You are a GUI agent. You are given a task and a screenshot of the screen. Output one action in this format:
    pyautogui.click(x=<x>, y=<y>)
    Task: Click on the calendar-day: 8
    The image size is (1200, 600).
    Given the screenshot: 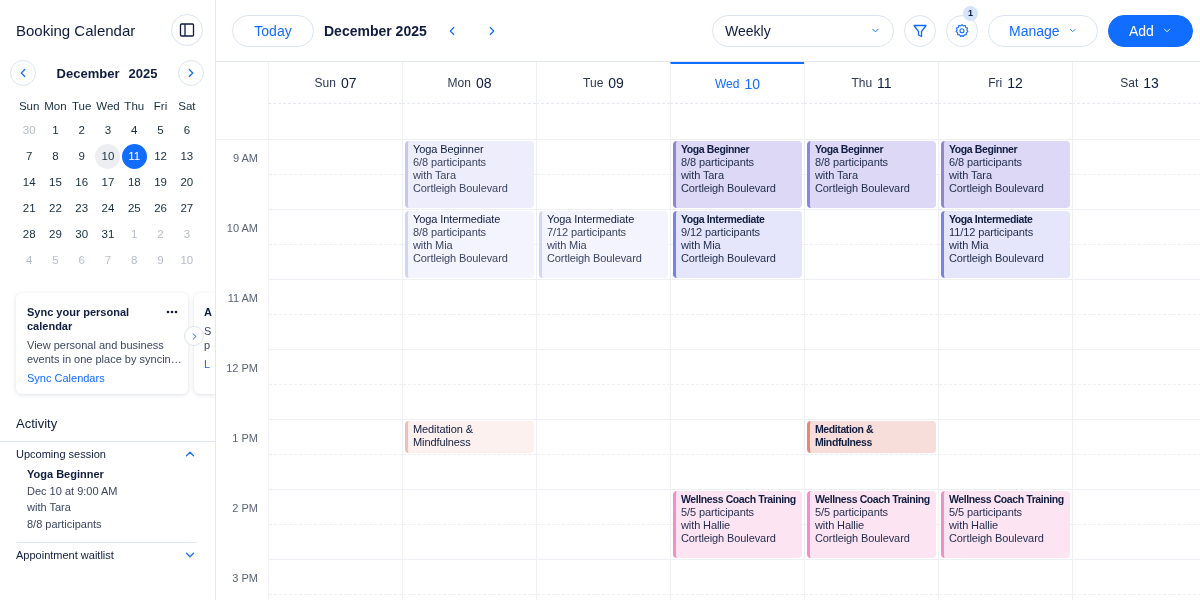 What is the action you would take?
    pyautogui.click(x=55, y=156)
    